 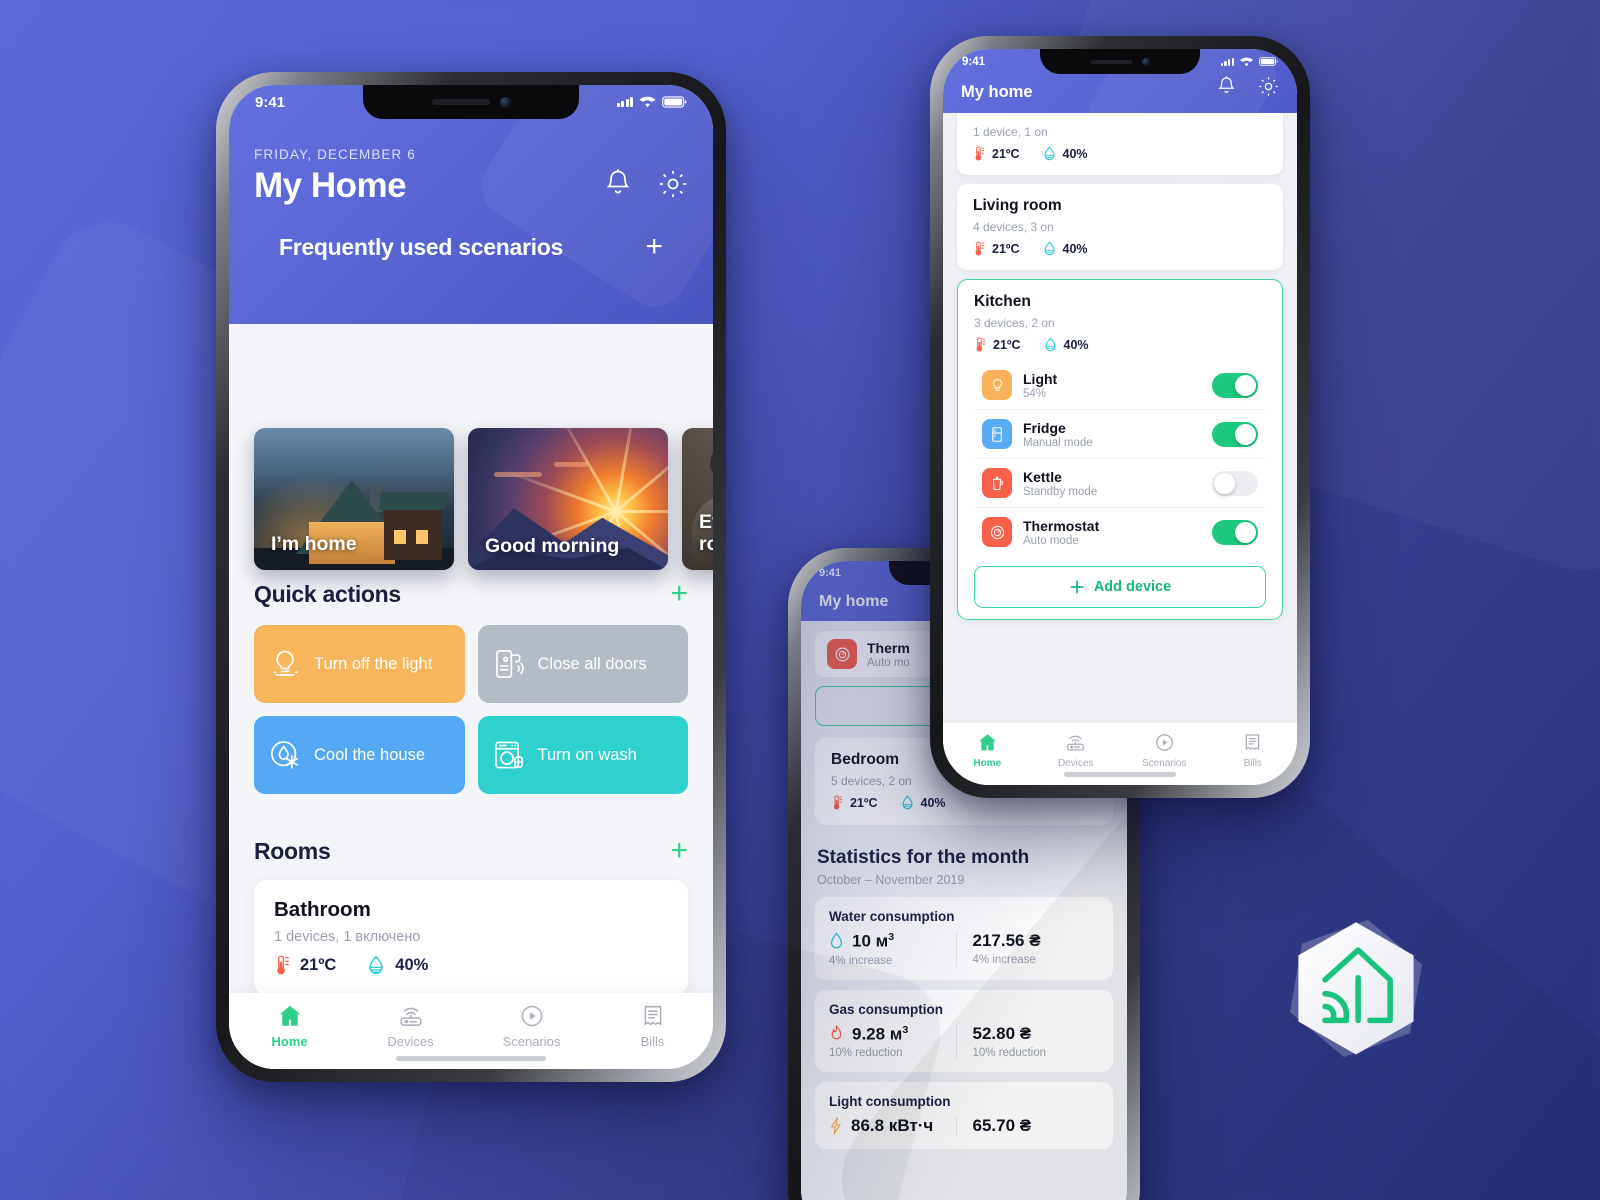 I want to click on thermostat-icon, so click(x=842, y=654).